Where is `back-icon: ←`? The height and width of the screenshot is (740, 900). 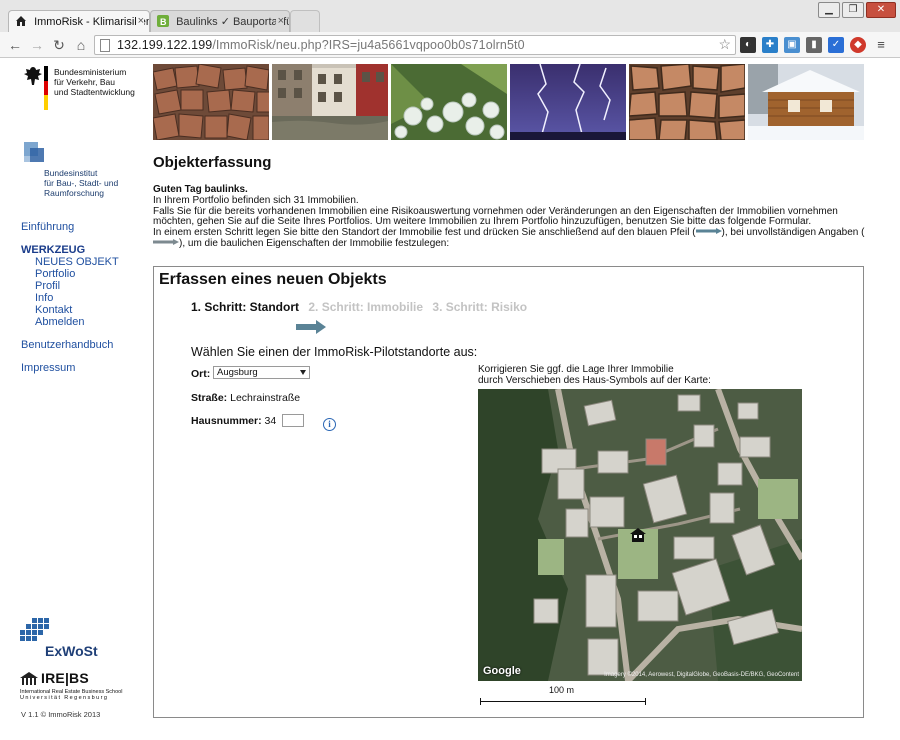 back-icon: ← is located at coordinates (15, 45).